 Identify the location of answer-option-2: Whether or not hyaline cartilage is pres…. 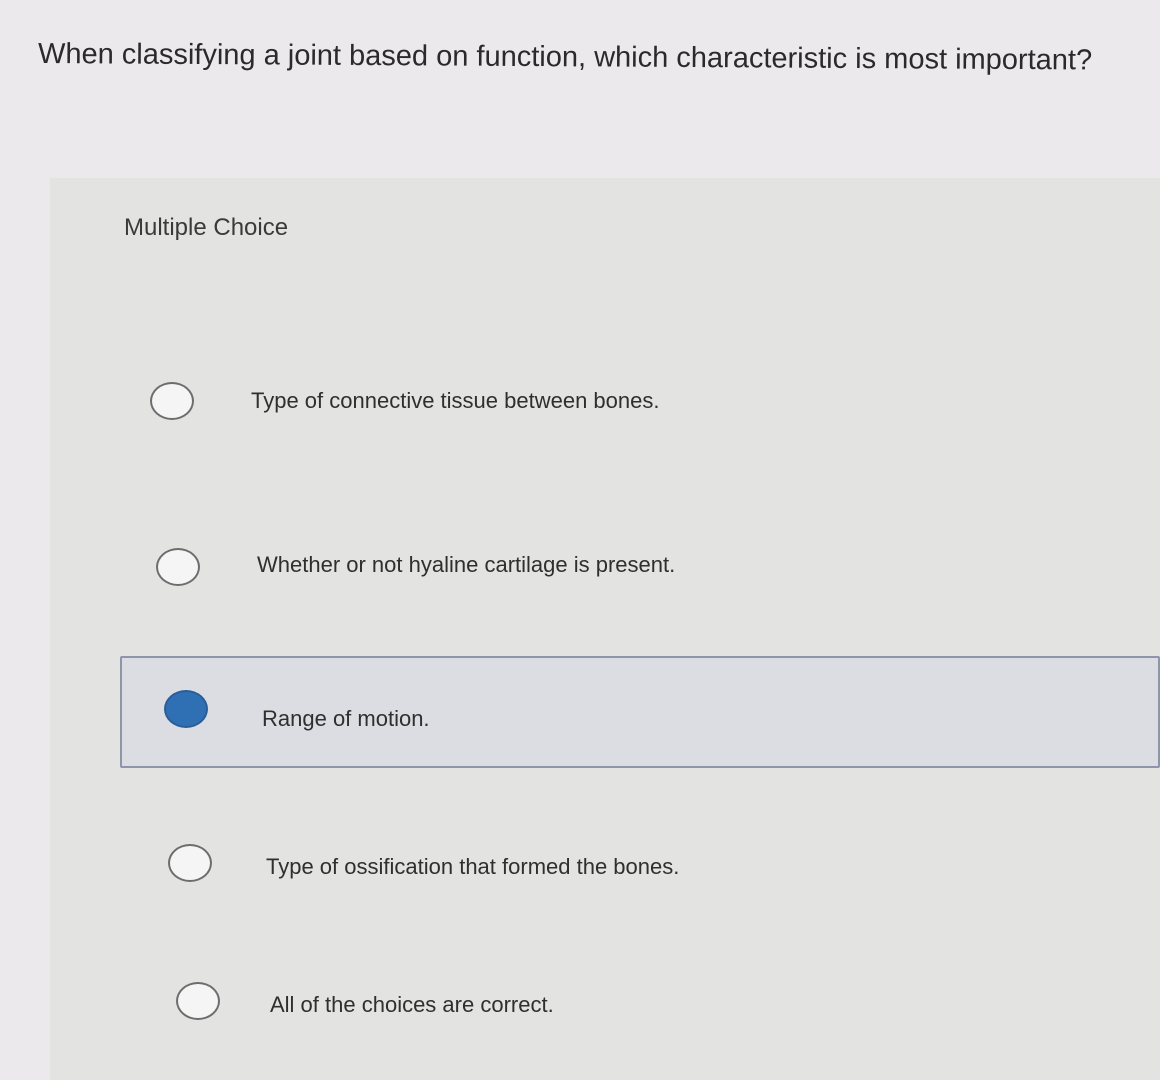
(612, 568).